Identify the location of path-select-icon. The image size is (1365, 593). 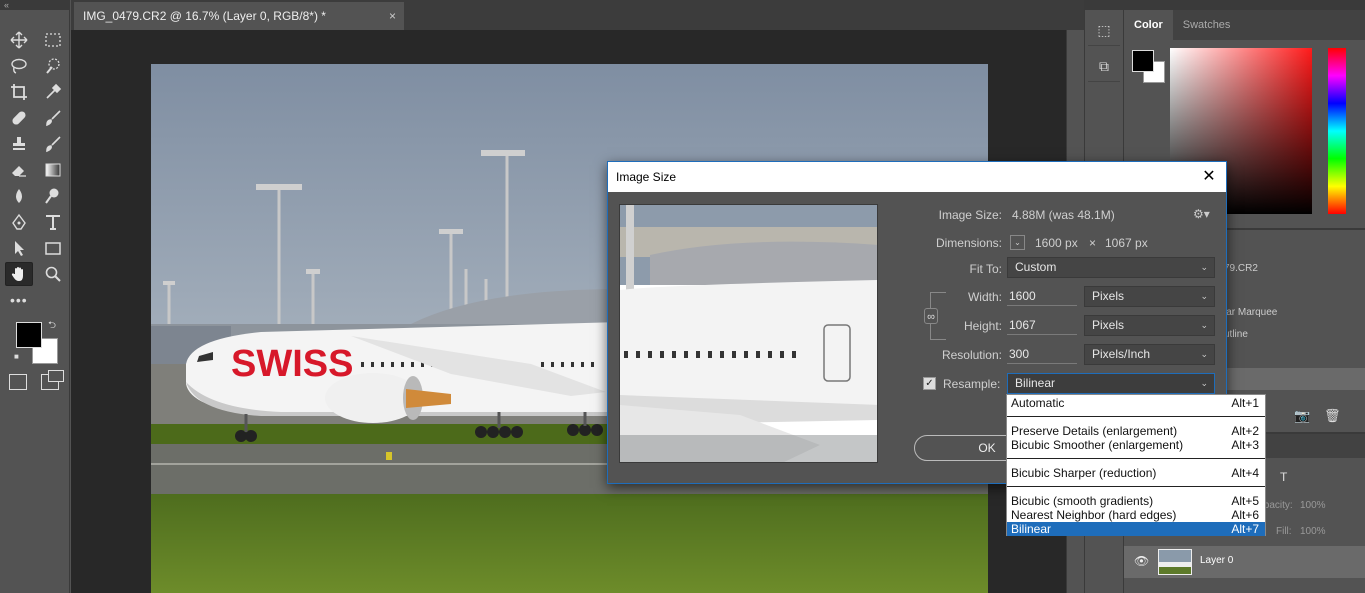
(19, 248).